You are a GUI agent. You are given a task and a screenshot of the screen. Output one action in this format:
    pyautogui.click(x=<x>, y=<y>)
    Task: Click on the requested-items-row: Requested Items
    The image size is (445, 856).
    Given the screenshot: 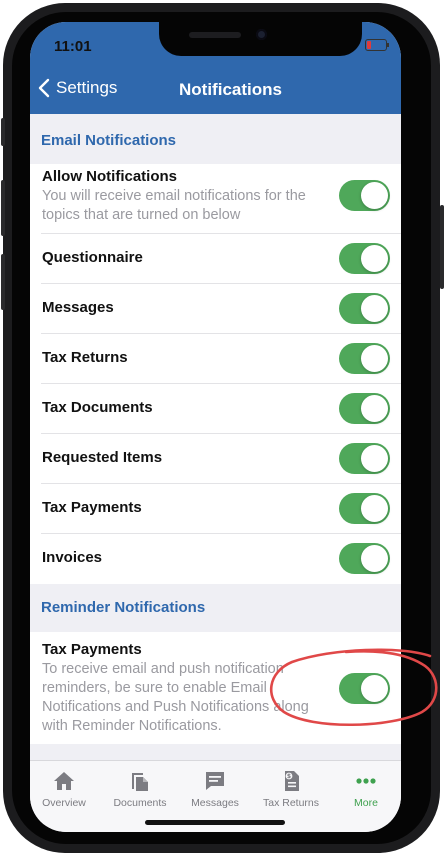 What is the action you would take?
    pyautogui.click(x=215, y=459)
    